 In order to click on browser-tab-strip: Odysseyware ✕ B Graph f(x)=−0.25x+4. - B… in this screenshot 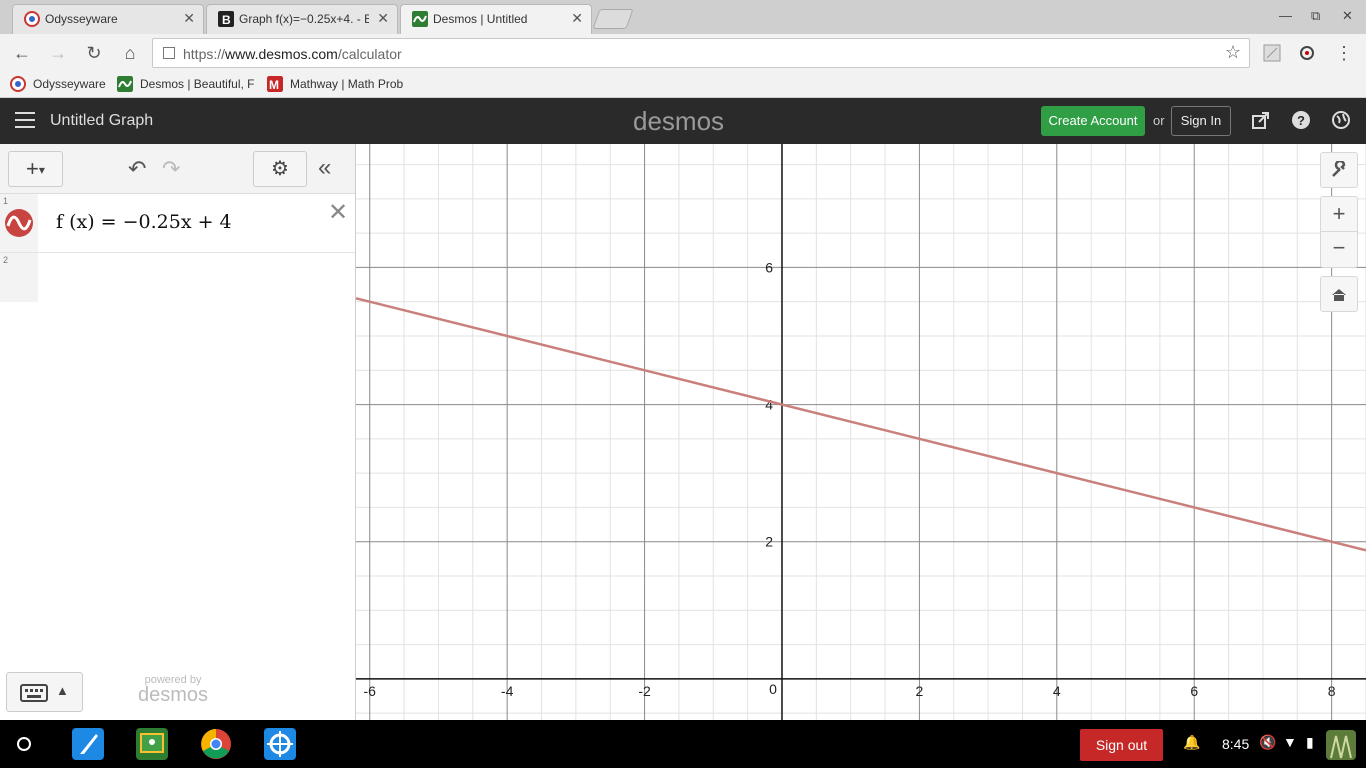, I will do `click(683, 17)`.